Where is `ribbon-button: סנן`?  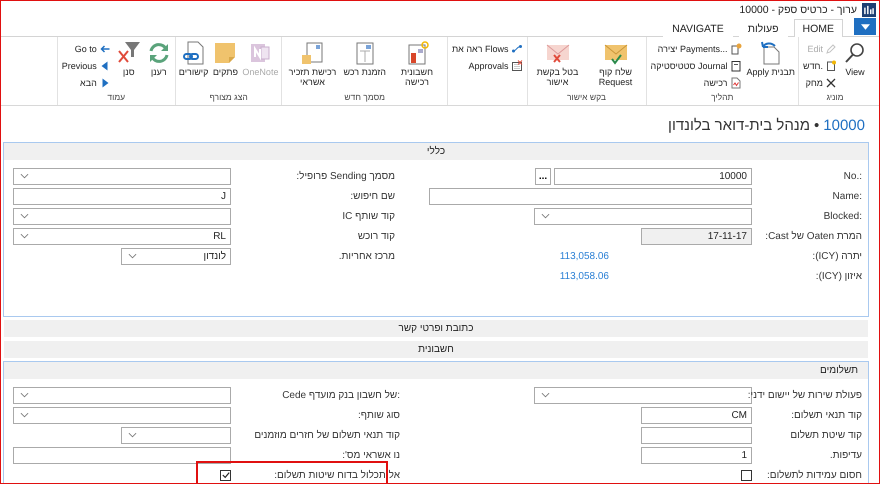
ribbon-button: סנן is located at coordinates (128, 59).